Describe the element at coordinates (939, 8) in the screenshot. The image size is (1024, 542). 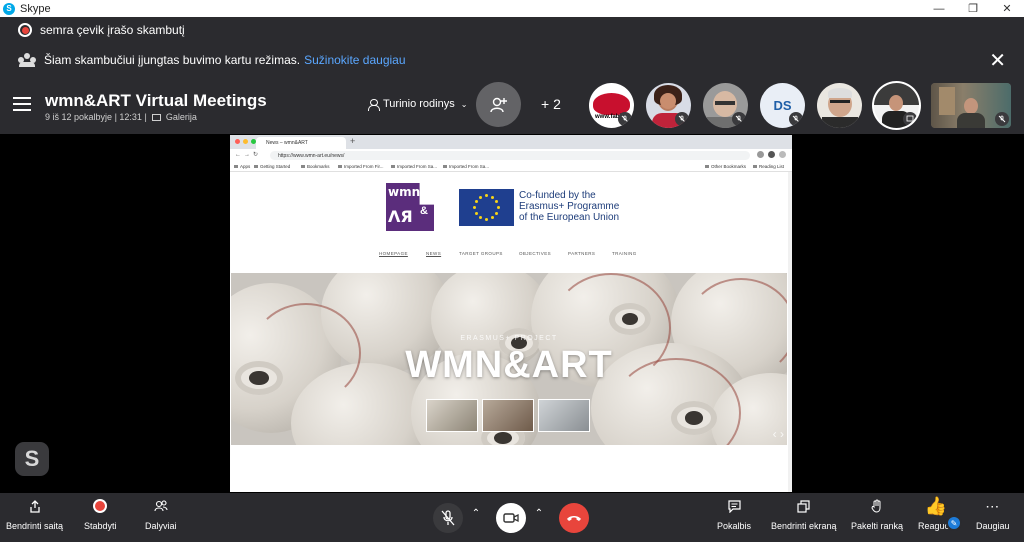
I see `minimize-icon: —` at that location.